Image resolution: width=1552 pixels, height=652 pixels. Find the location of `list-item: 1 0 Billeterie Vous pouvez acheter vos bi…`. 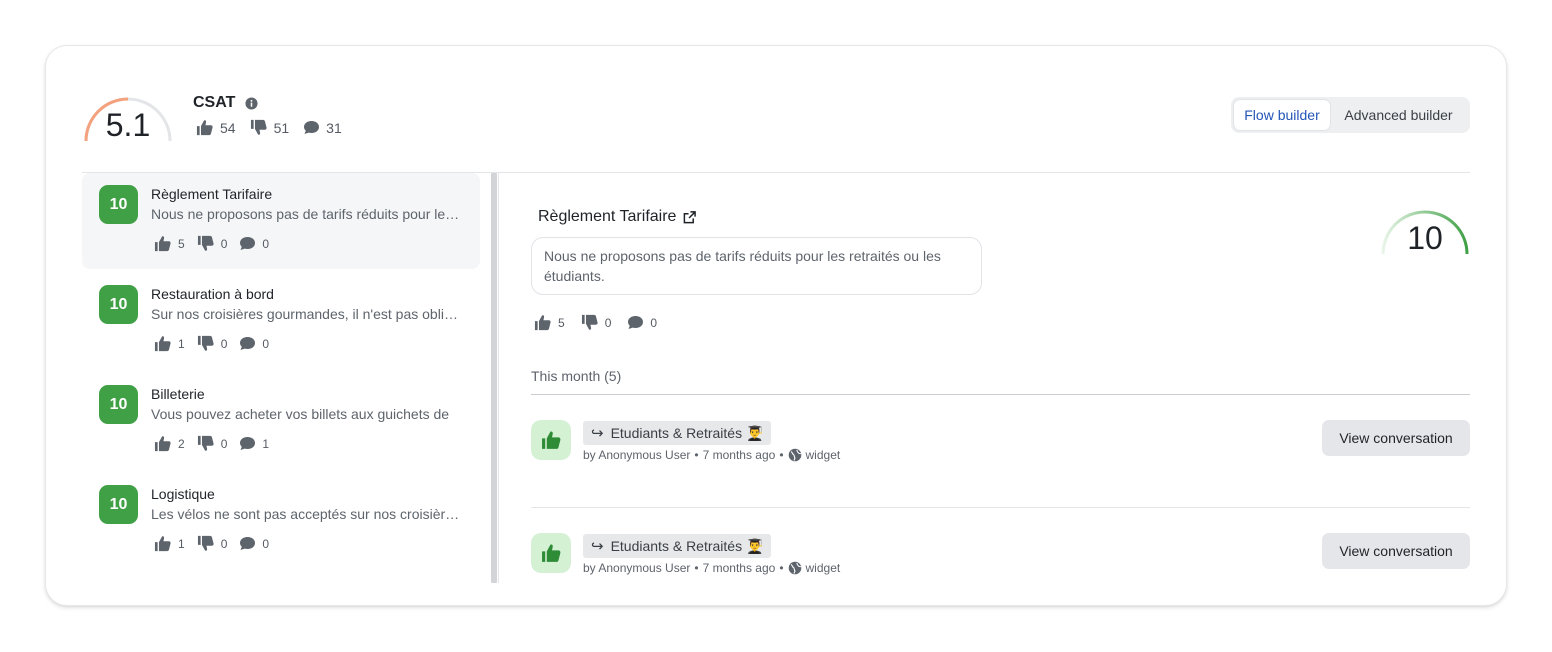

list-item: 1 0 Billeterie Vous pouvez acheter vos bi… is located at coordinates (281, 421).